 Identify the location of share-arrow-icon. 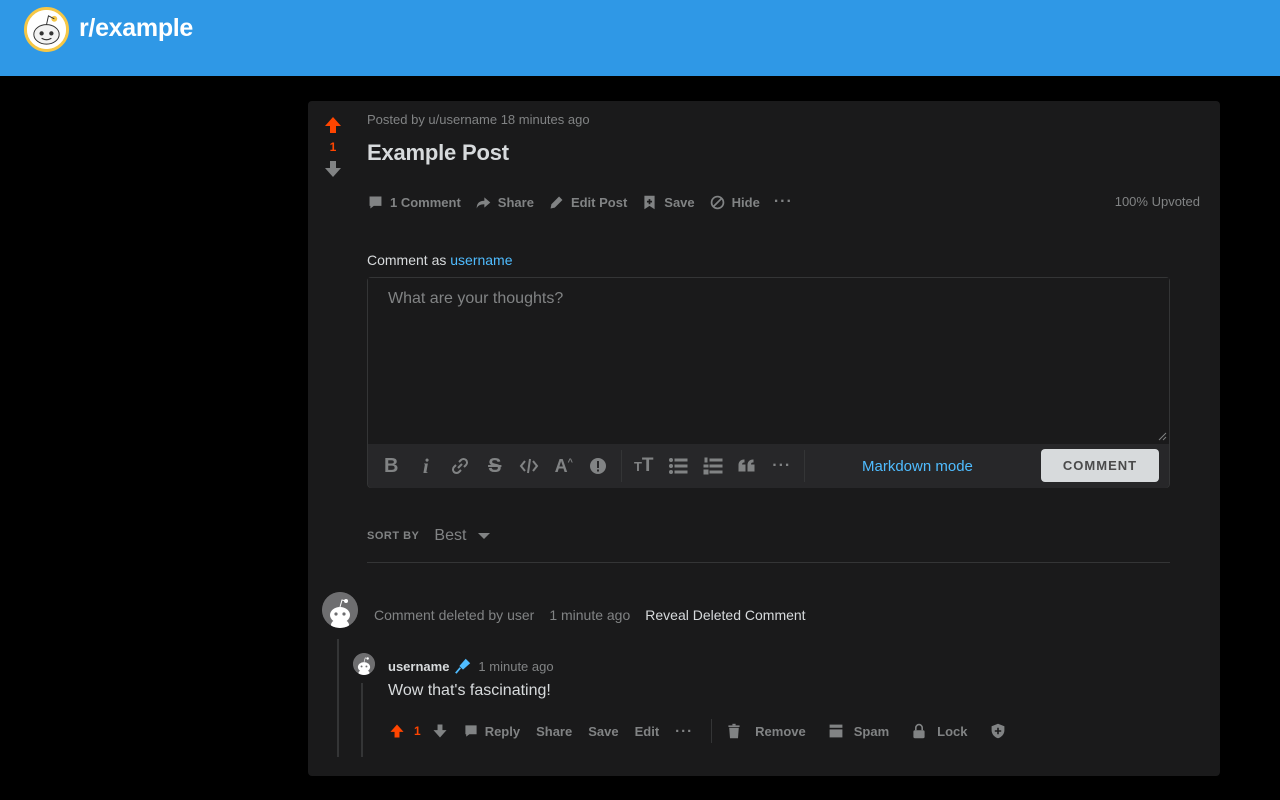
(483, 202).